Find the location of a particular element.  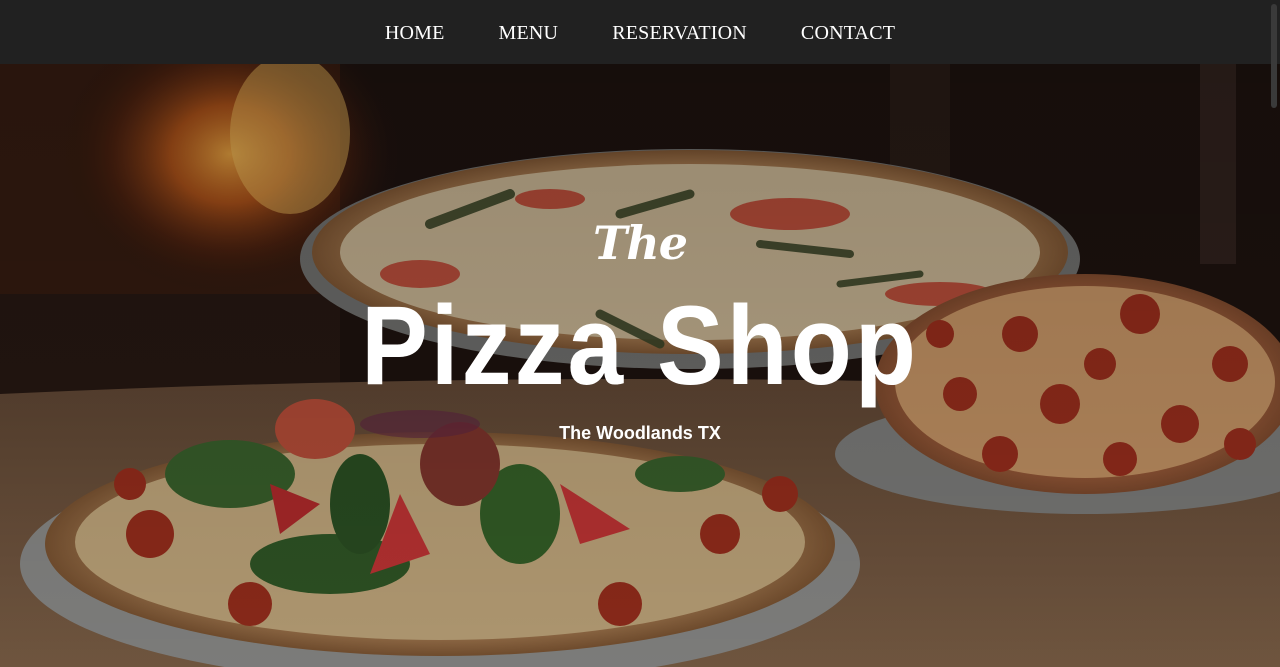

nav-reservation-link: RESERVATION is located at coordinates (679, 32).